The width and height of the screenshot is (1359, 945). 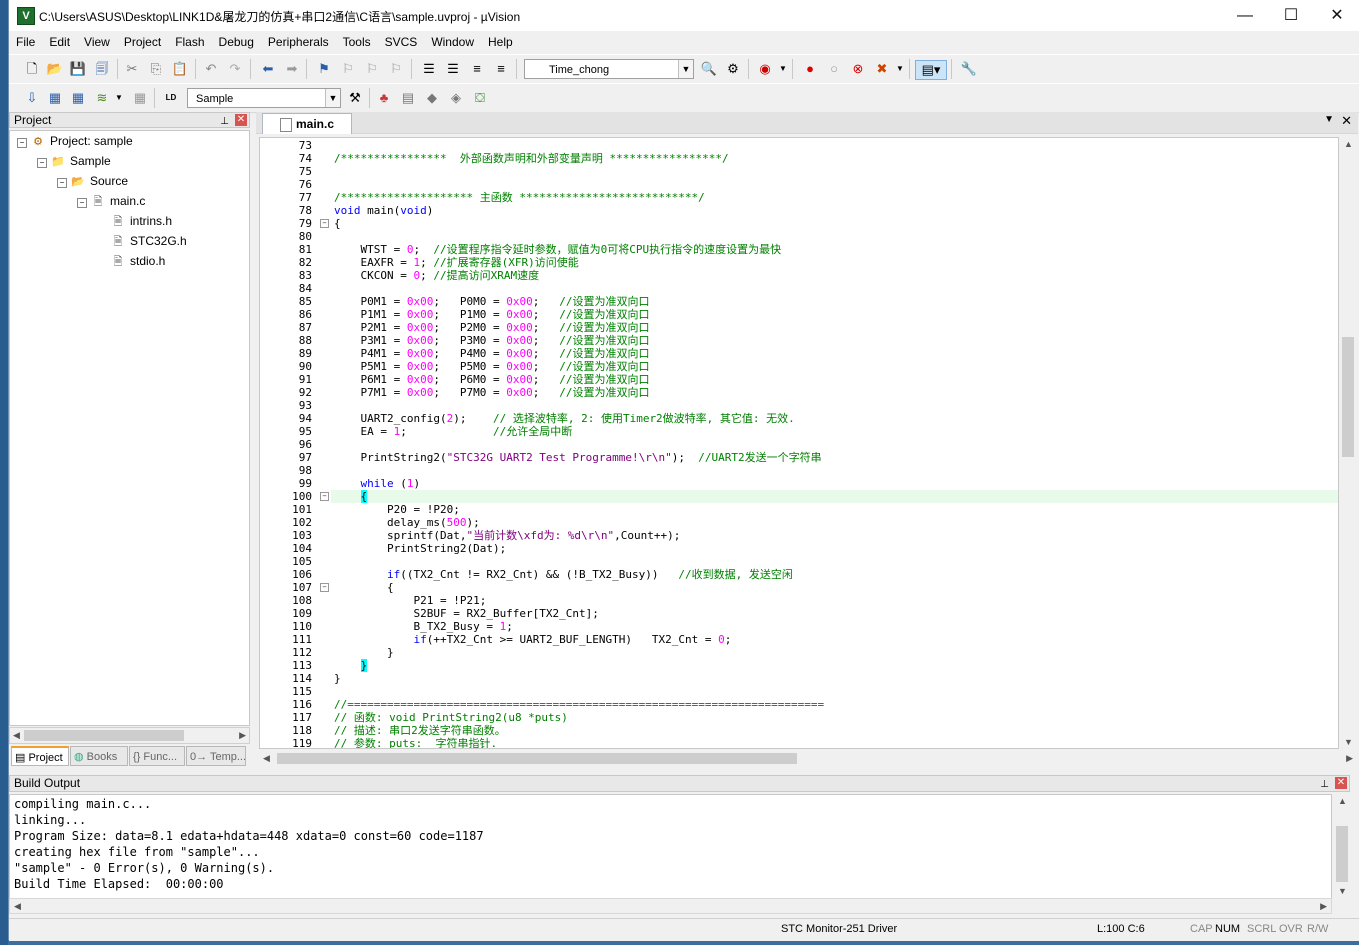 What do you see at coordinates (102, 69) in the screenshot?
I see `save-all-icon: 🗐` at bounding box center [102, 69].